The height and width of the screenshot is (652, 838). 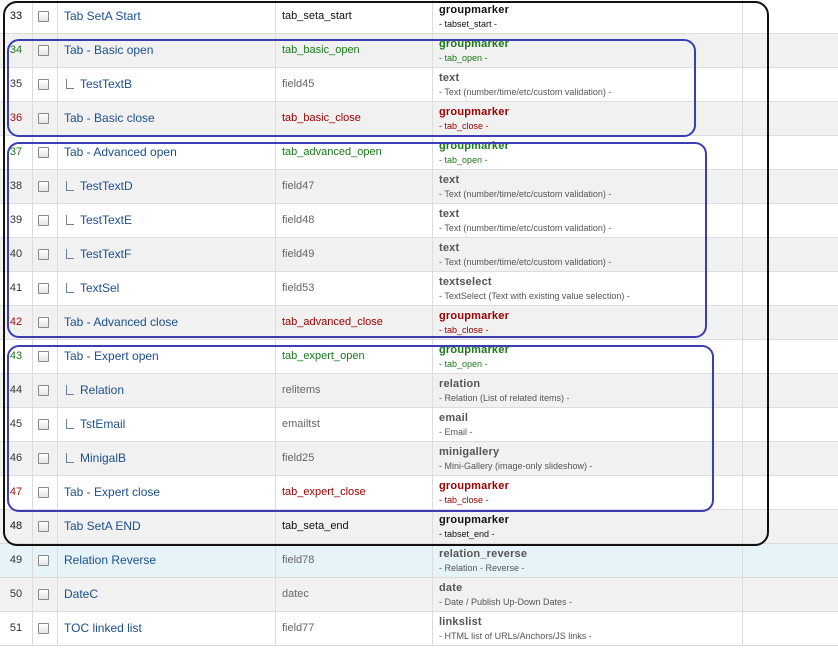 What do you see at coordinates (16, 390) in the screenshot?
I see `row-number: 44` at bounding box center [16, 390].